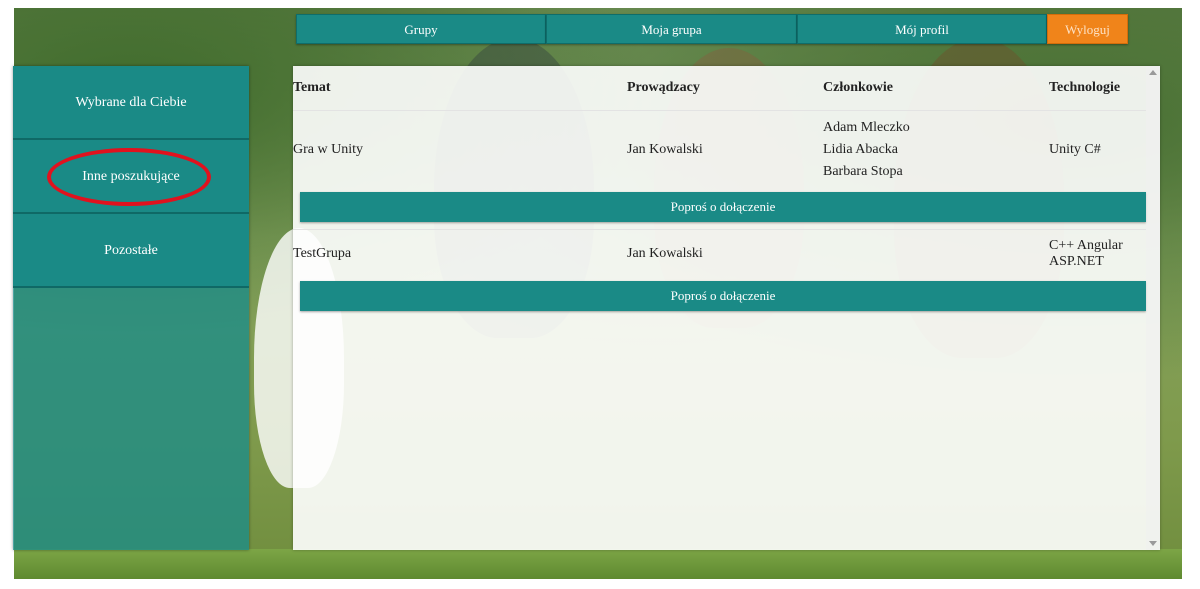 This screenshot has height=589, width=1200. What do you see at coordinates (421, 29) in the screenshot?
I see `nav-grupy-button: Grupy` at bounding box center [421, 29].